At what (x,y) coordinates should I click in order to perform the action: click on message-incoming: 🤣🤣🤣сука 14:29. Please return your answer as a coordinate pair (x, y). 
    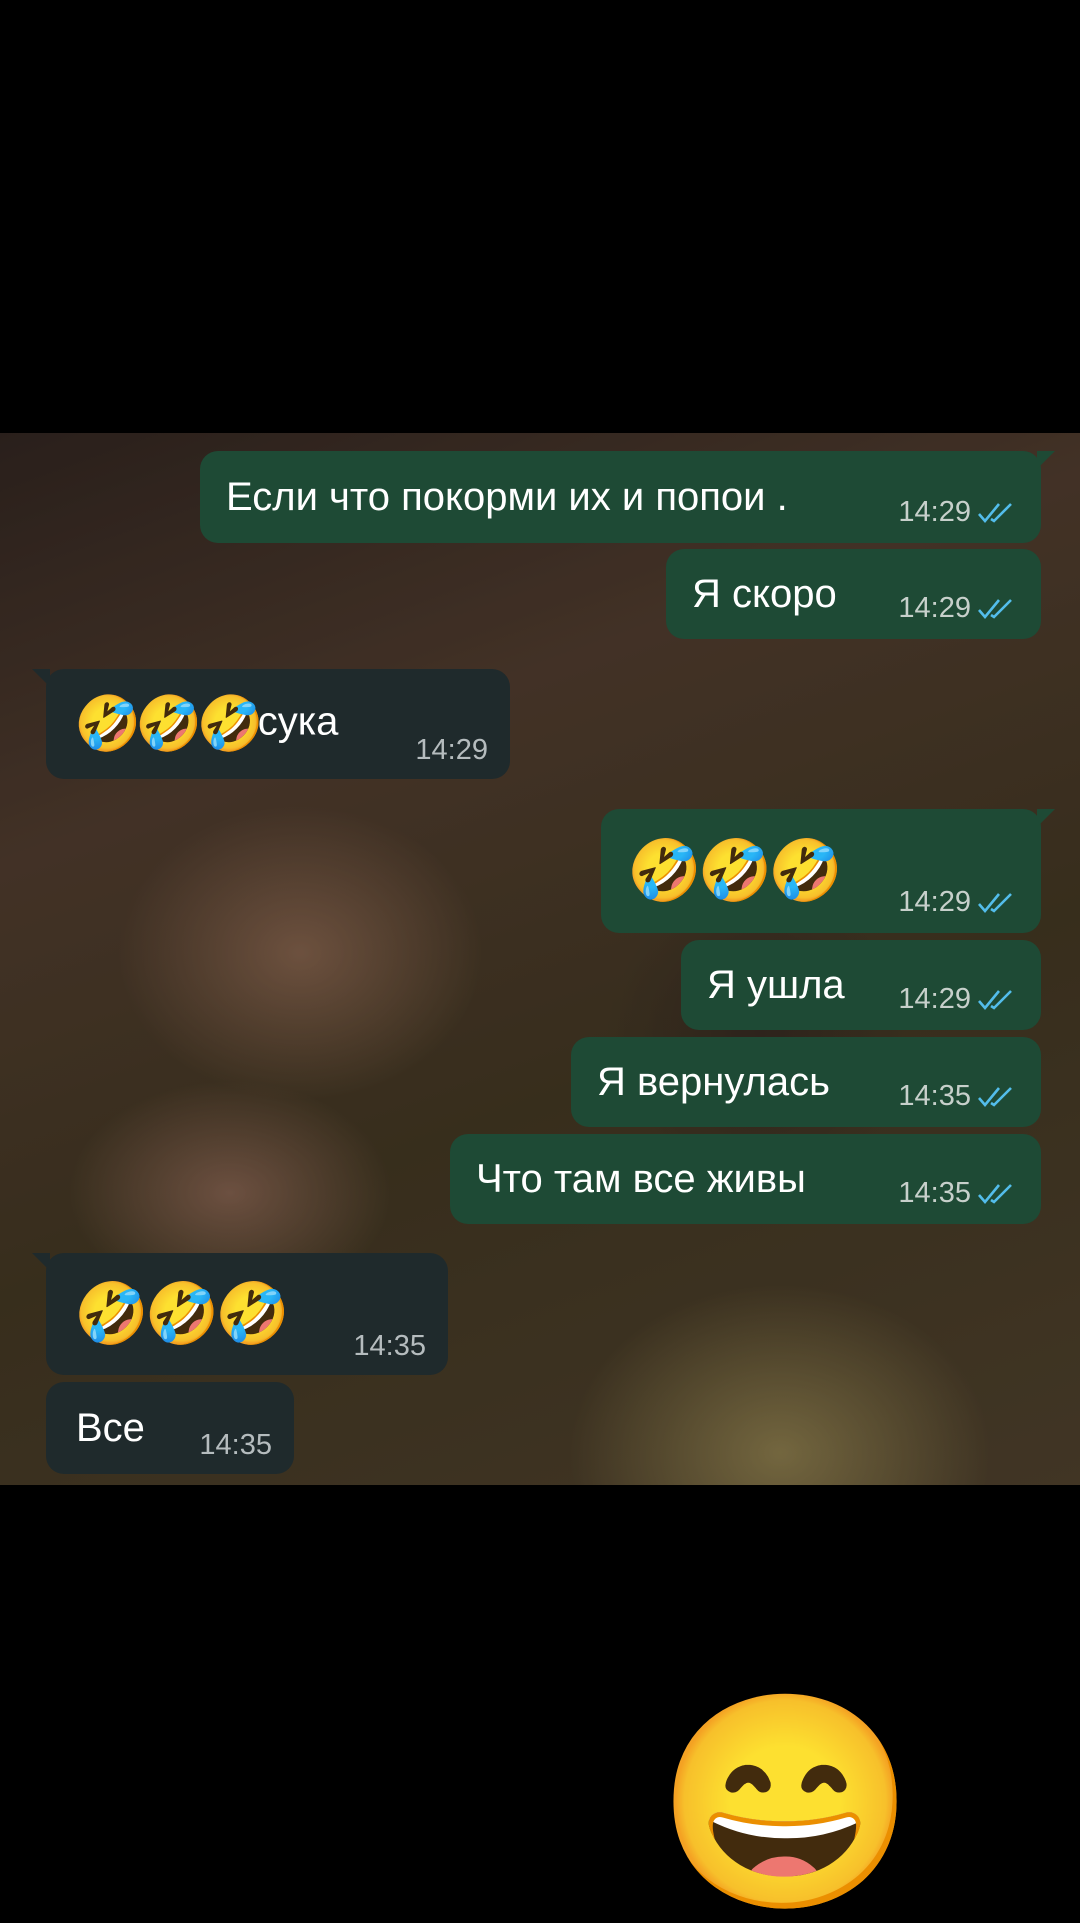
    Looking at the image, I should click on (271, 724).